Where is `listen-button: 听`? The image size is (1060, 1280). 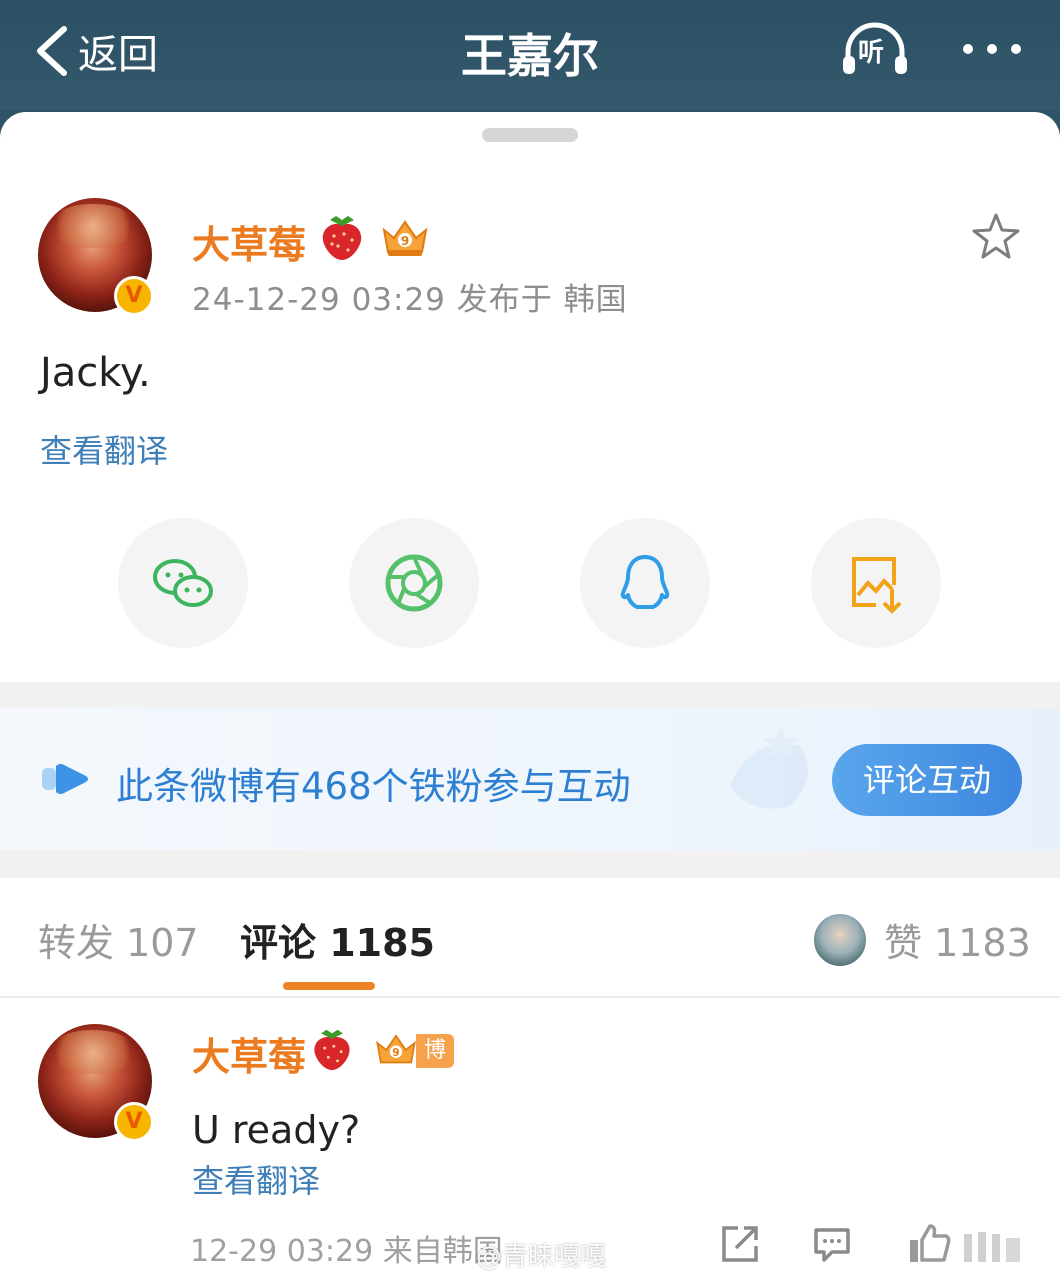
listen-button: 听 is located at coordinates (875, 49).